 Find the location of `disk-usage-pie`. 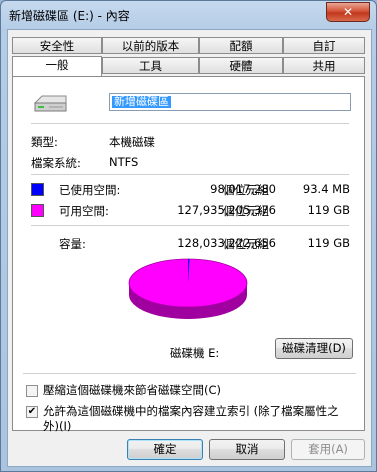

disk-usage-pie is located at coordinates (188, 288).